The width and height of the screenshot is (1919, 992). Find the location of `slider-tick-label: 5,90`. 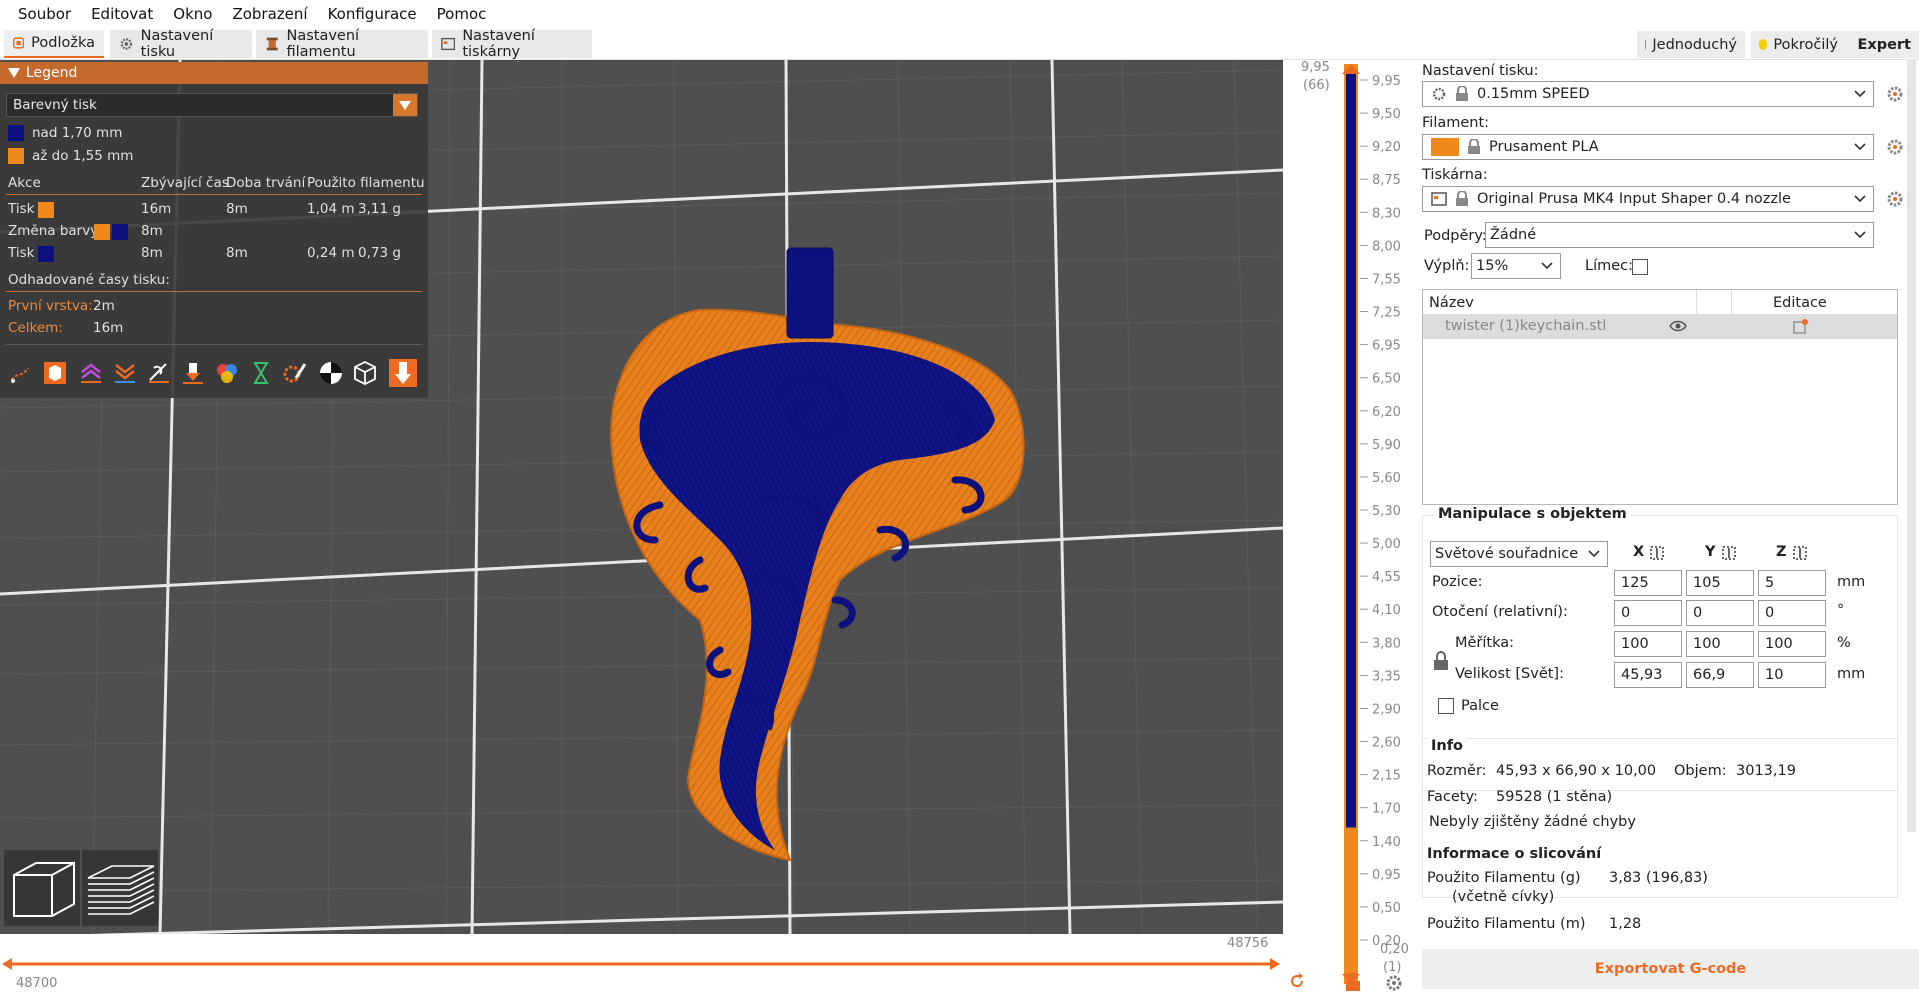

slider-tick-label: 5,90 is located at coordinates (1386, 445).